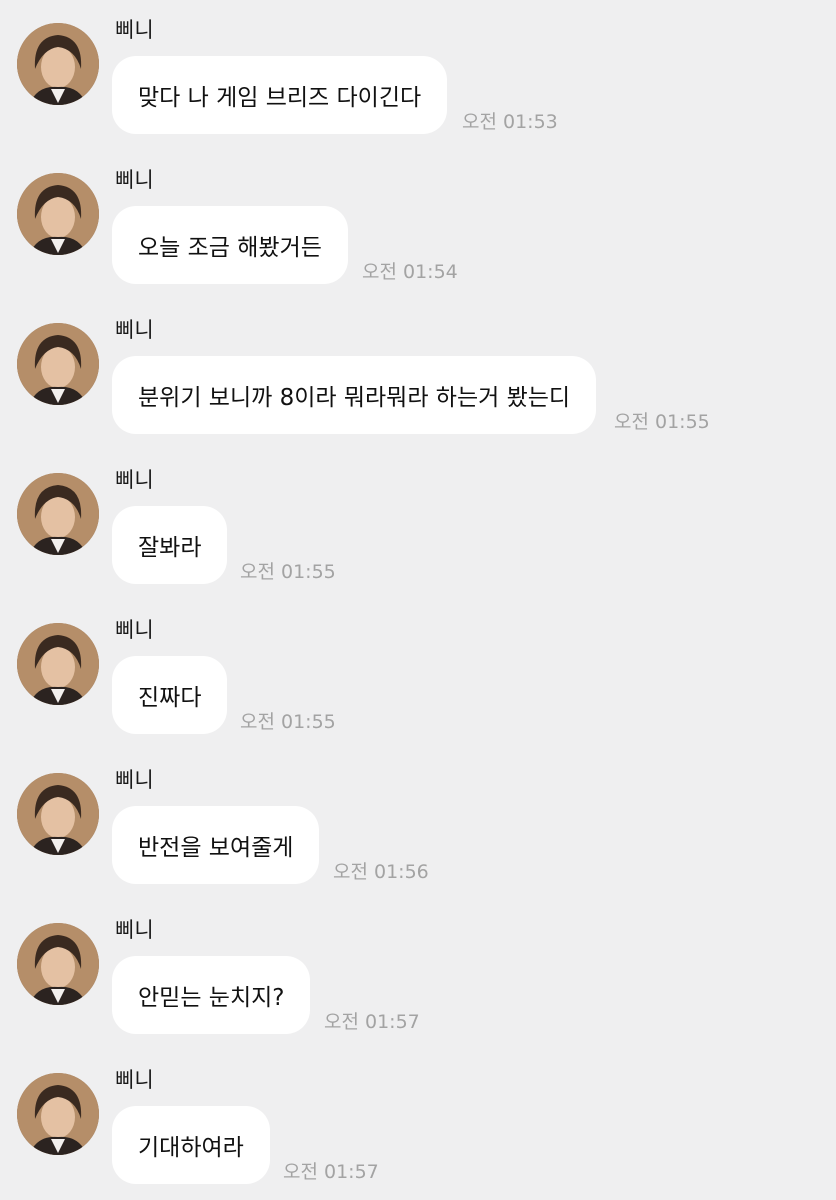 The width and height of the screenshot is (836, 1200). I want to click on chat-message: 삐니 잘봐라 오전 01:55, so click(418, 525).